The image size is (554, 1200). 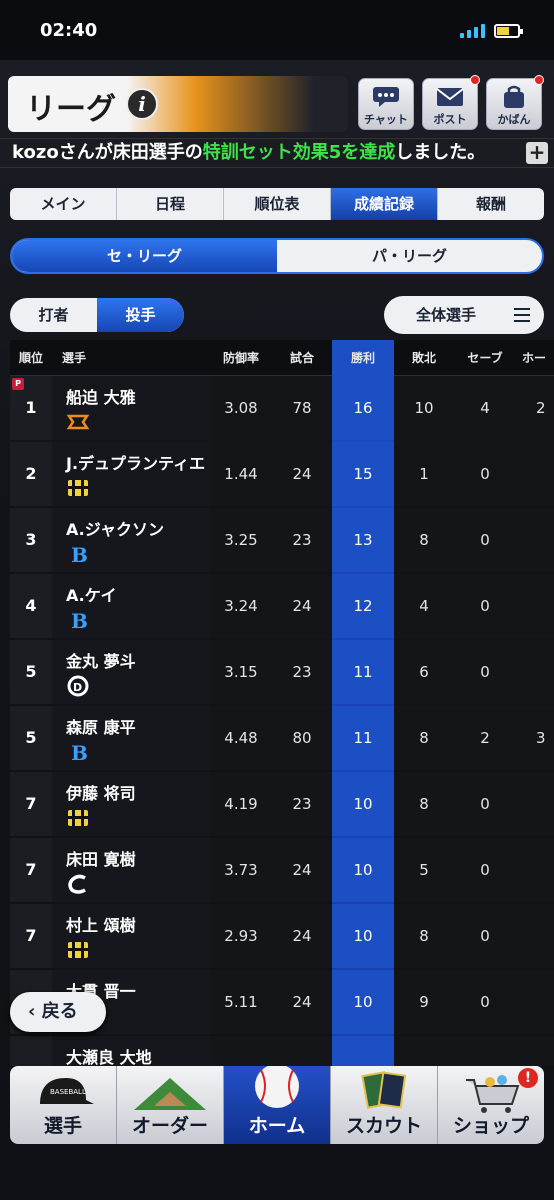 I want to click on losses-value, so click(x=424, y=1051).